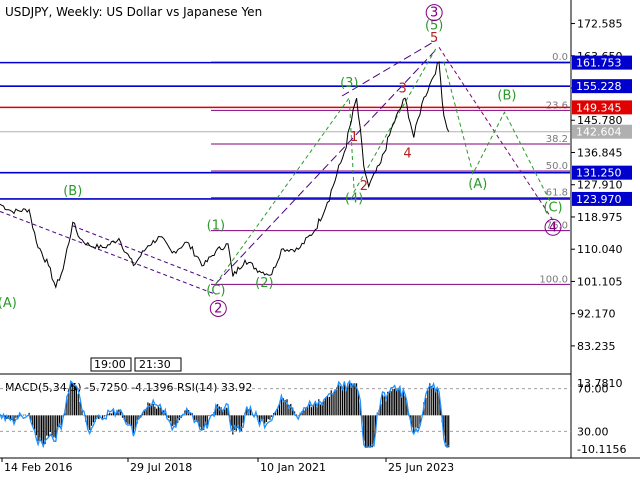 This screenshot has height=484, width=640. Describe the element at coordinates (601, 449) in the screenshot. I see `indicator-axis-label: -10.1156` at that location.